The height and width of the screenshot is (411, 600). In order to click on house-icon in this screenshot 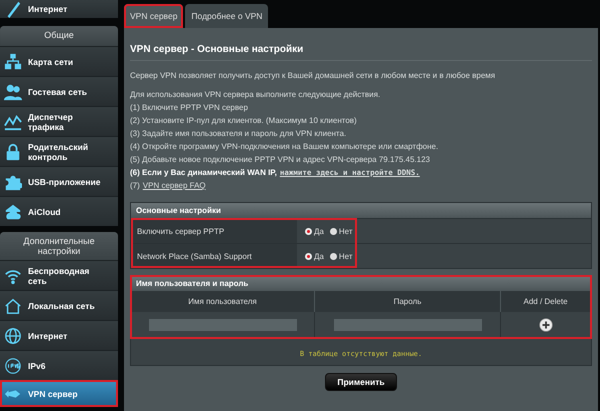, I will do `click(13, 305)`.